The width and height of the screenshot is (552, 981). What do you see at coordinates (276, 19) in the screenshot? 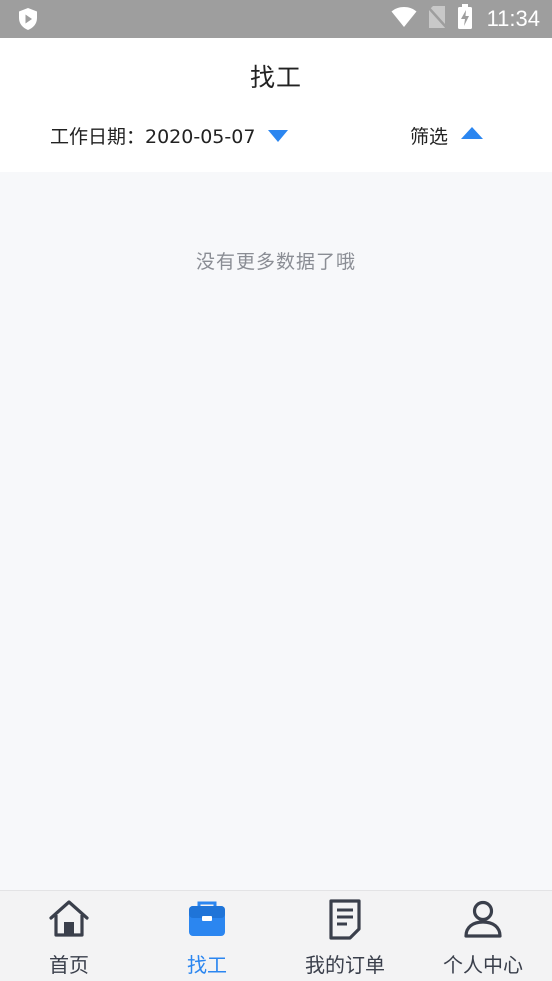
I see `status-bar: 11:34` at bounding box center [276, 19].